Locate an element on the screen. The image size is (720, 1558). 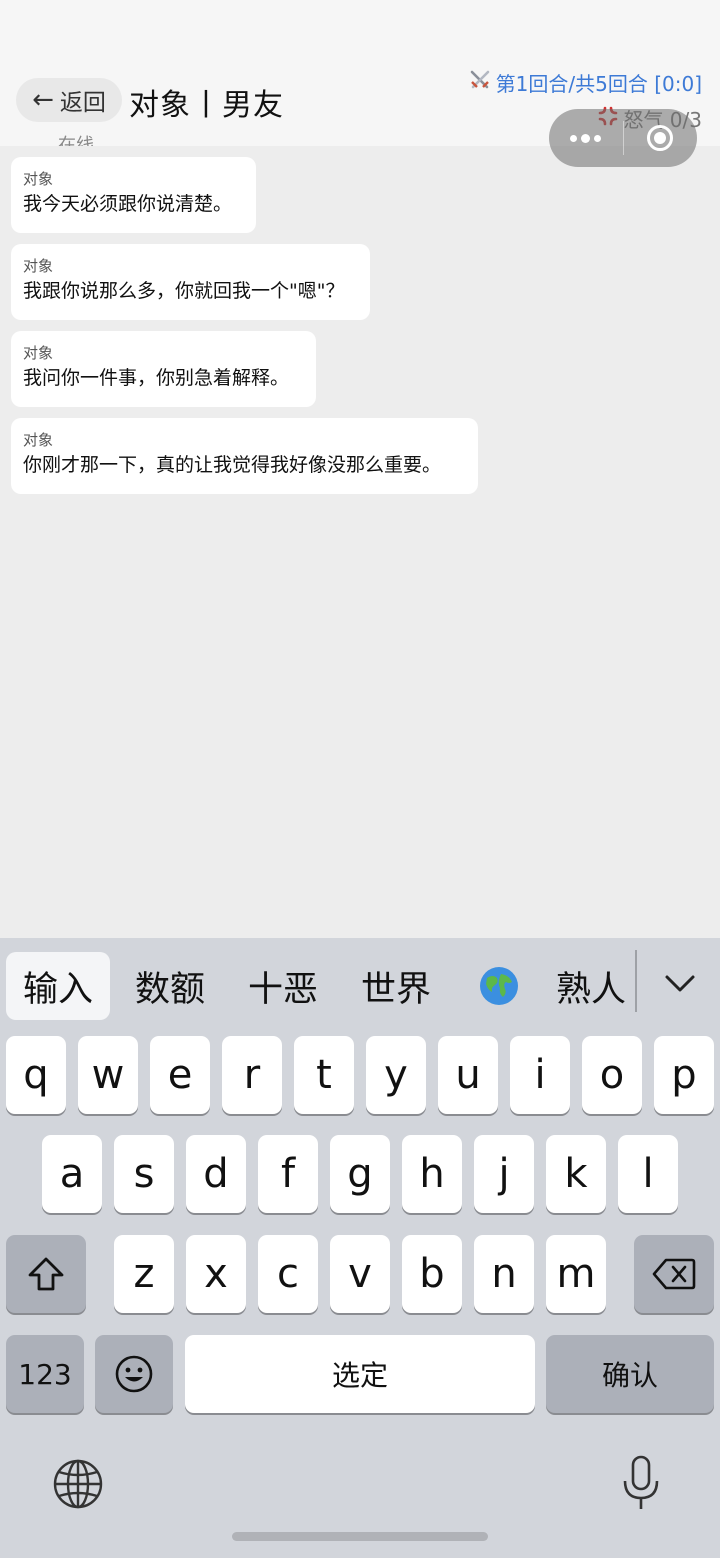
key-j: j is located at coordinates (504, 1174).